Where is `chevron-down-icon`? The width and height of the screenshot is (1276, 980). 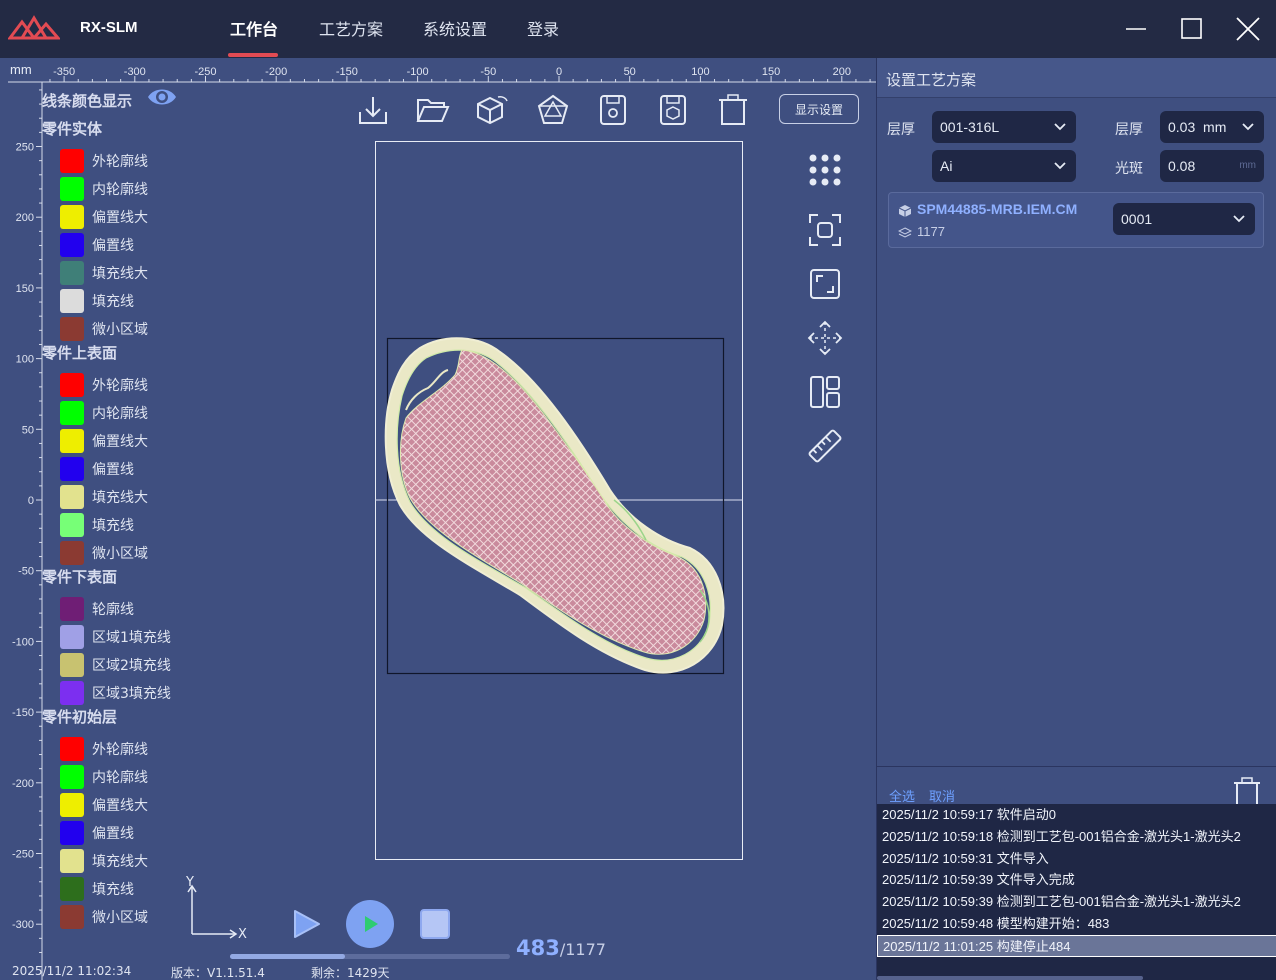
chevron-down-icon is located at coordinates (1060, 127).